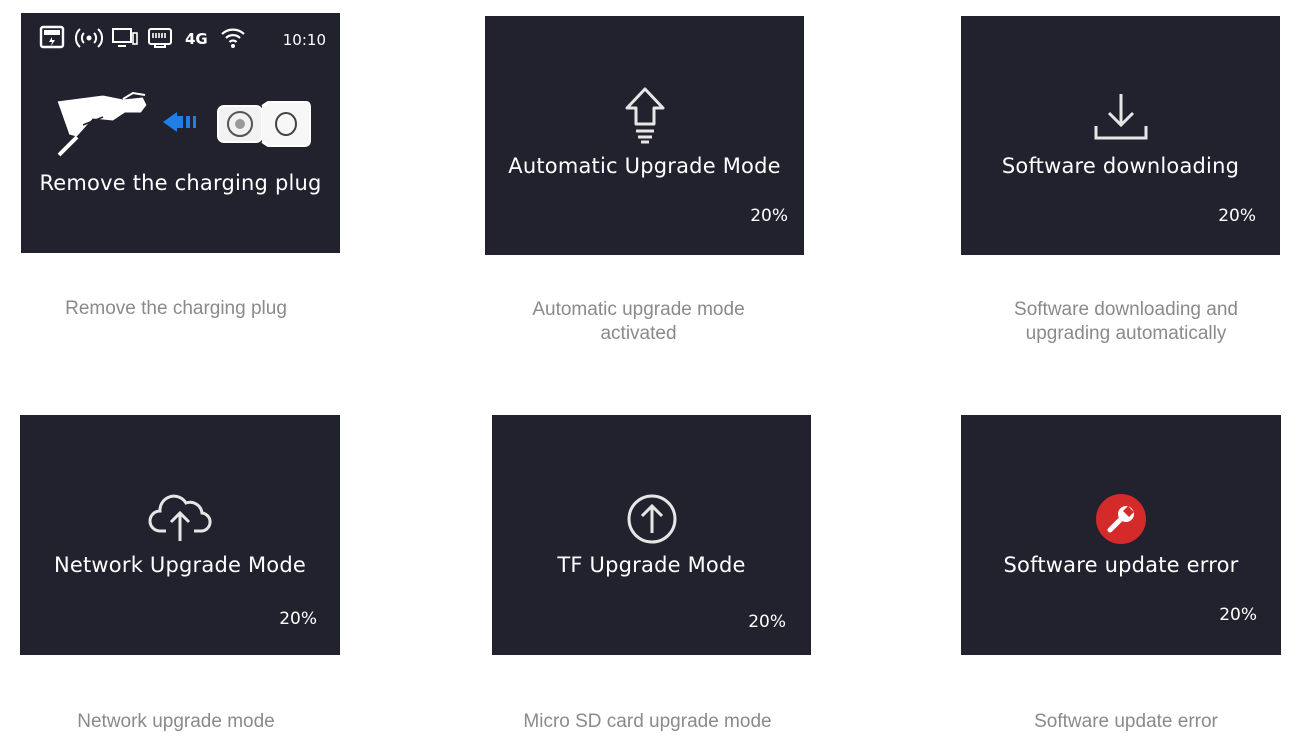 The image size is (1304, 752). I want to click on screen-tf-upgrade: TF Upgrade Mode 20%, so click(651, 535).